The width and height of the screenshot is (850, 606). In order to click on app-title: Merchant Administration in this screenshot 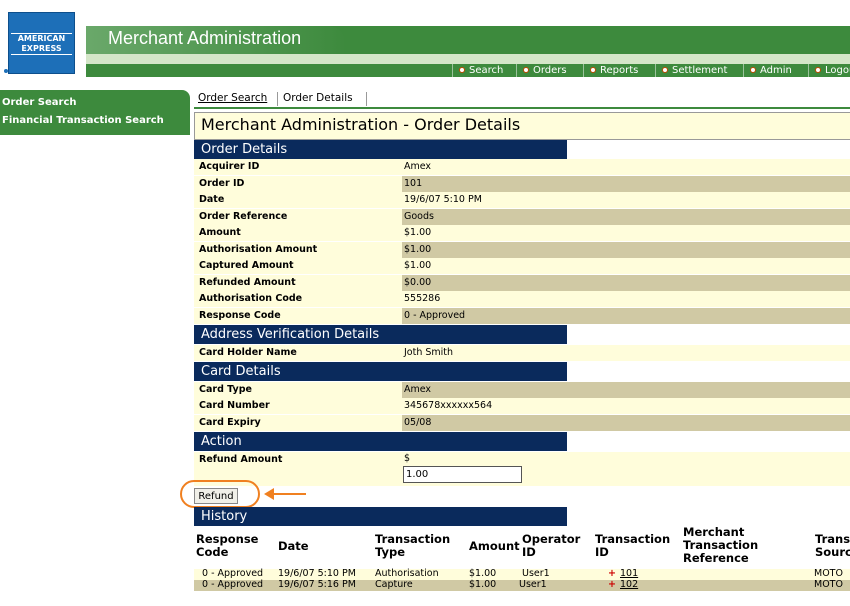, I will do `click(205, 38)`.